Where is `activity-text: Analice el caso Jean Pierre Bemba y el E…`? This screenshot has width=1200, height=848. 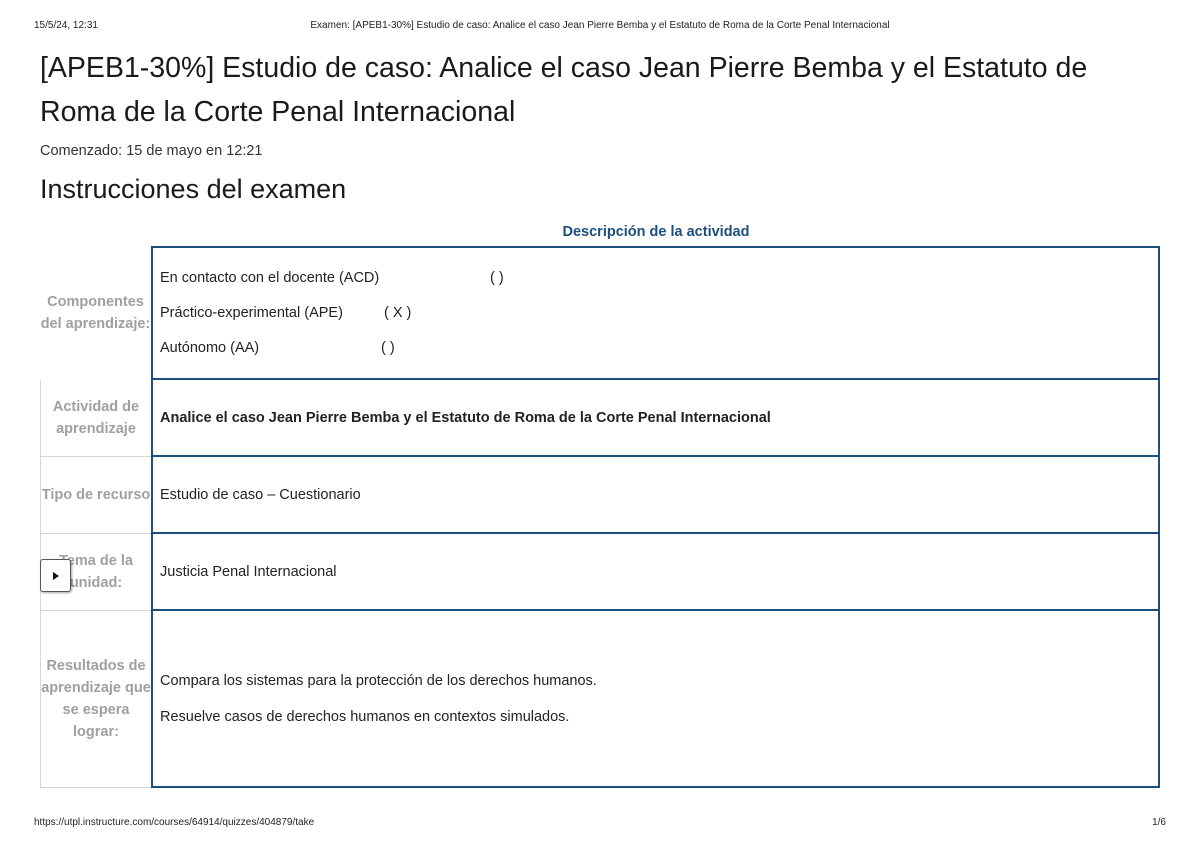 activity-text: Analice el caso Jean Pierre Bemba y el E… is located at coordinates (465, 417).